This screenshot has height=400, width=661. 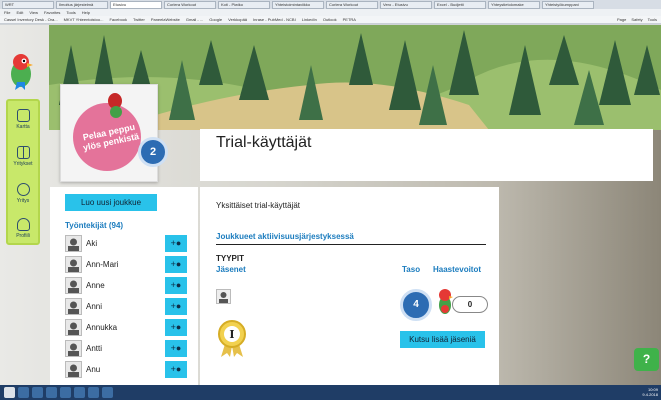 What do you see at coordinates (109, 133) in the screenshot?
I see `group-profile-image: Pelaa peppu ylös penkistä` at bounding box center [109, 133].